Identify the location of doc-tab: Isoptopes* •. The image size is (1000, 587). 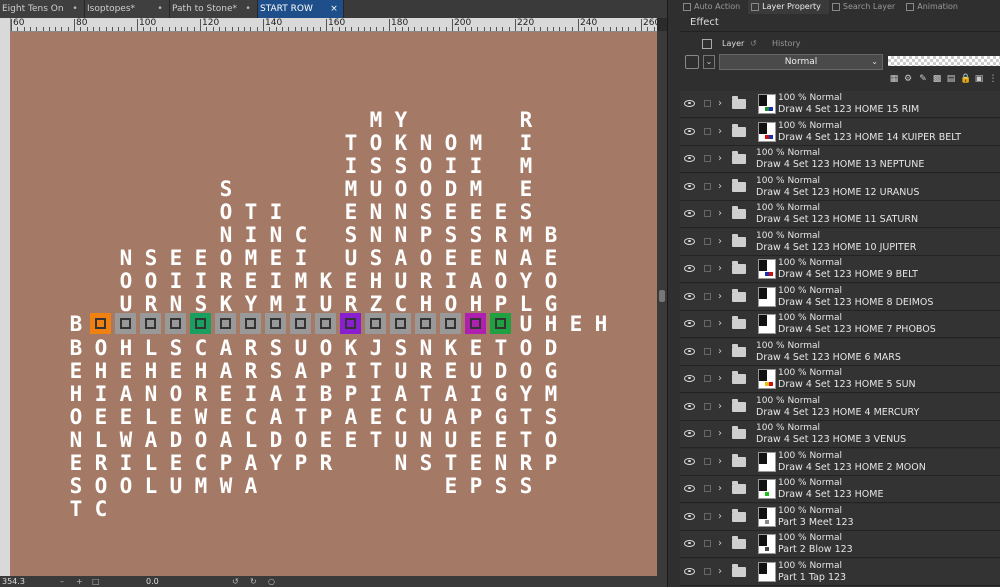
(127, 9).